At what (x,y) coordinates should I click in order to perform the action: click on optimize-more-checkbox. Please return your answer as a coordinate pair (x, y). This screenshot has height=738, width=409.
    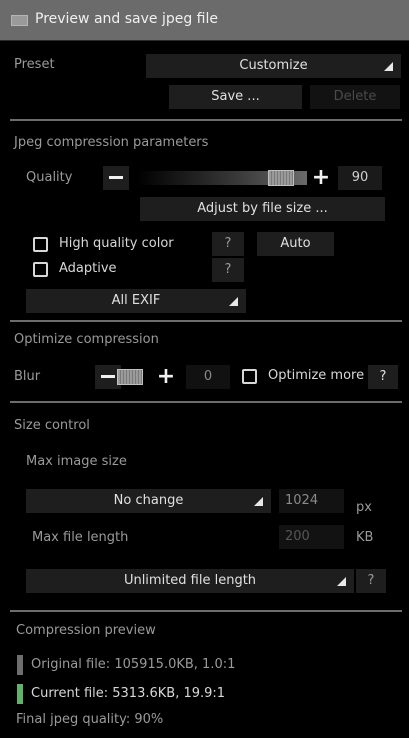
    Looking at the image, I should click on (249, 376).